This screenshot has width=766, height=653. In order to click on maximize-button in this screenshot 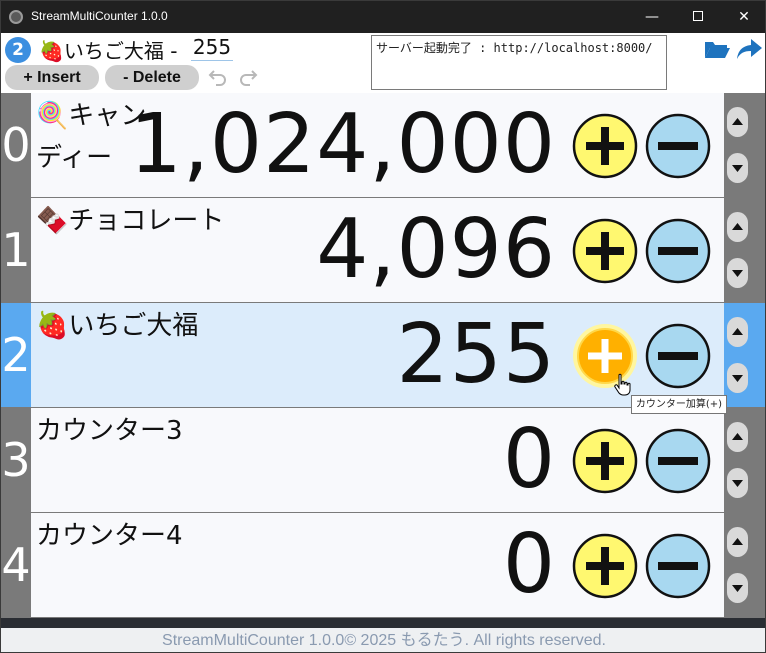, I will do `click(698, 17)`.